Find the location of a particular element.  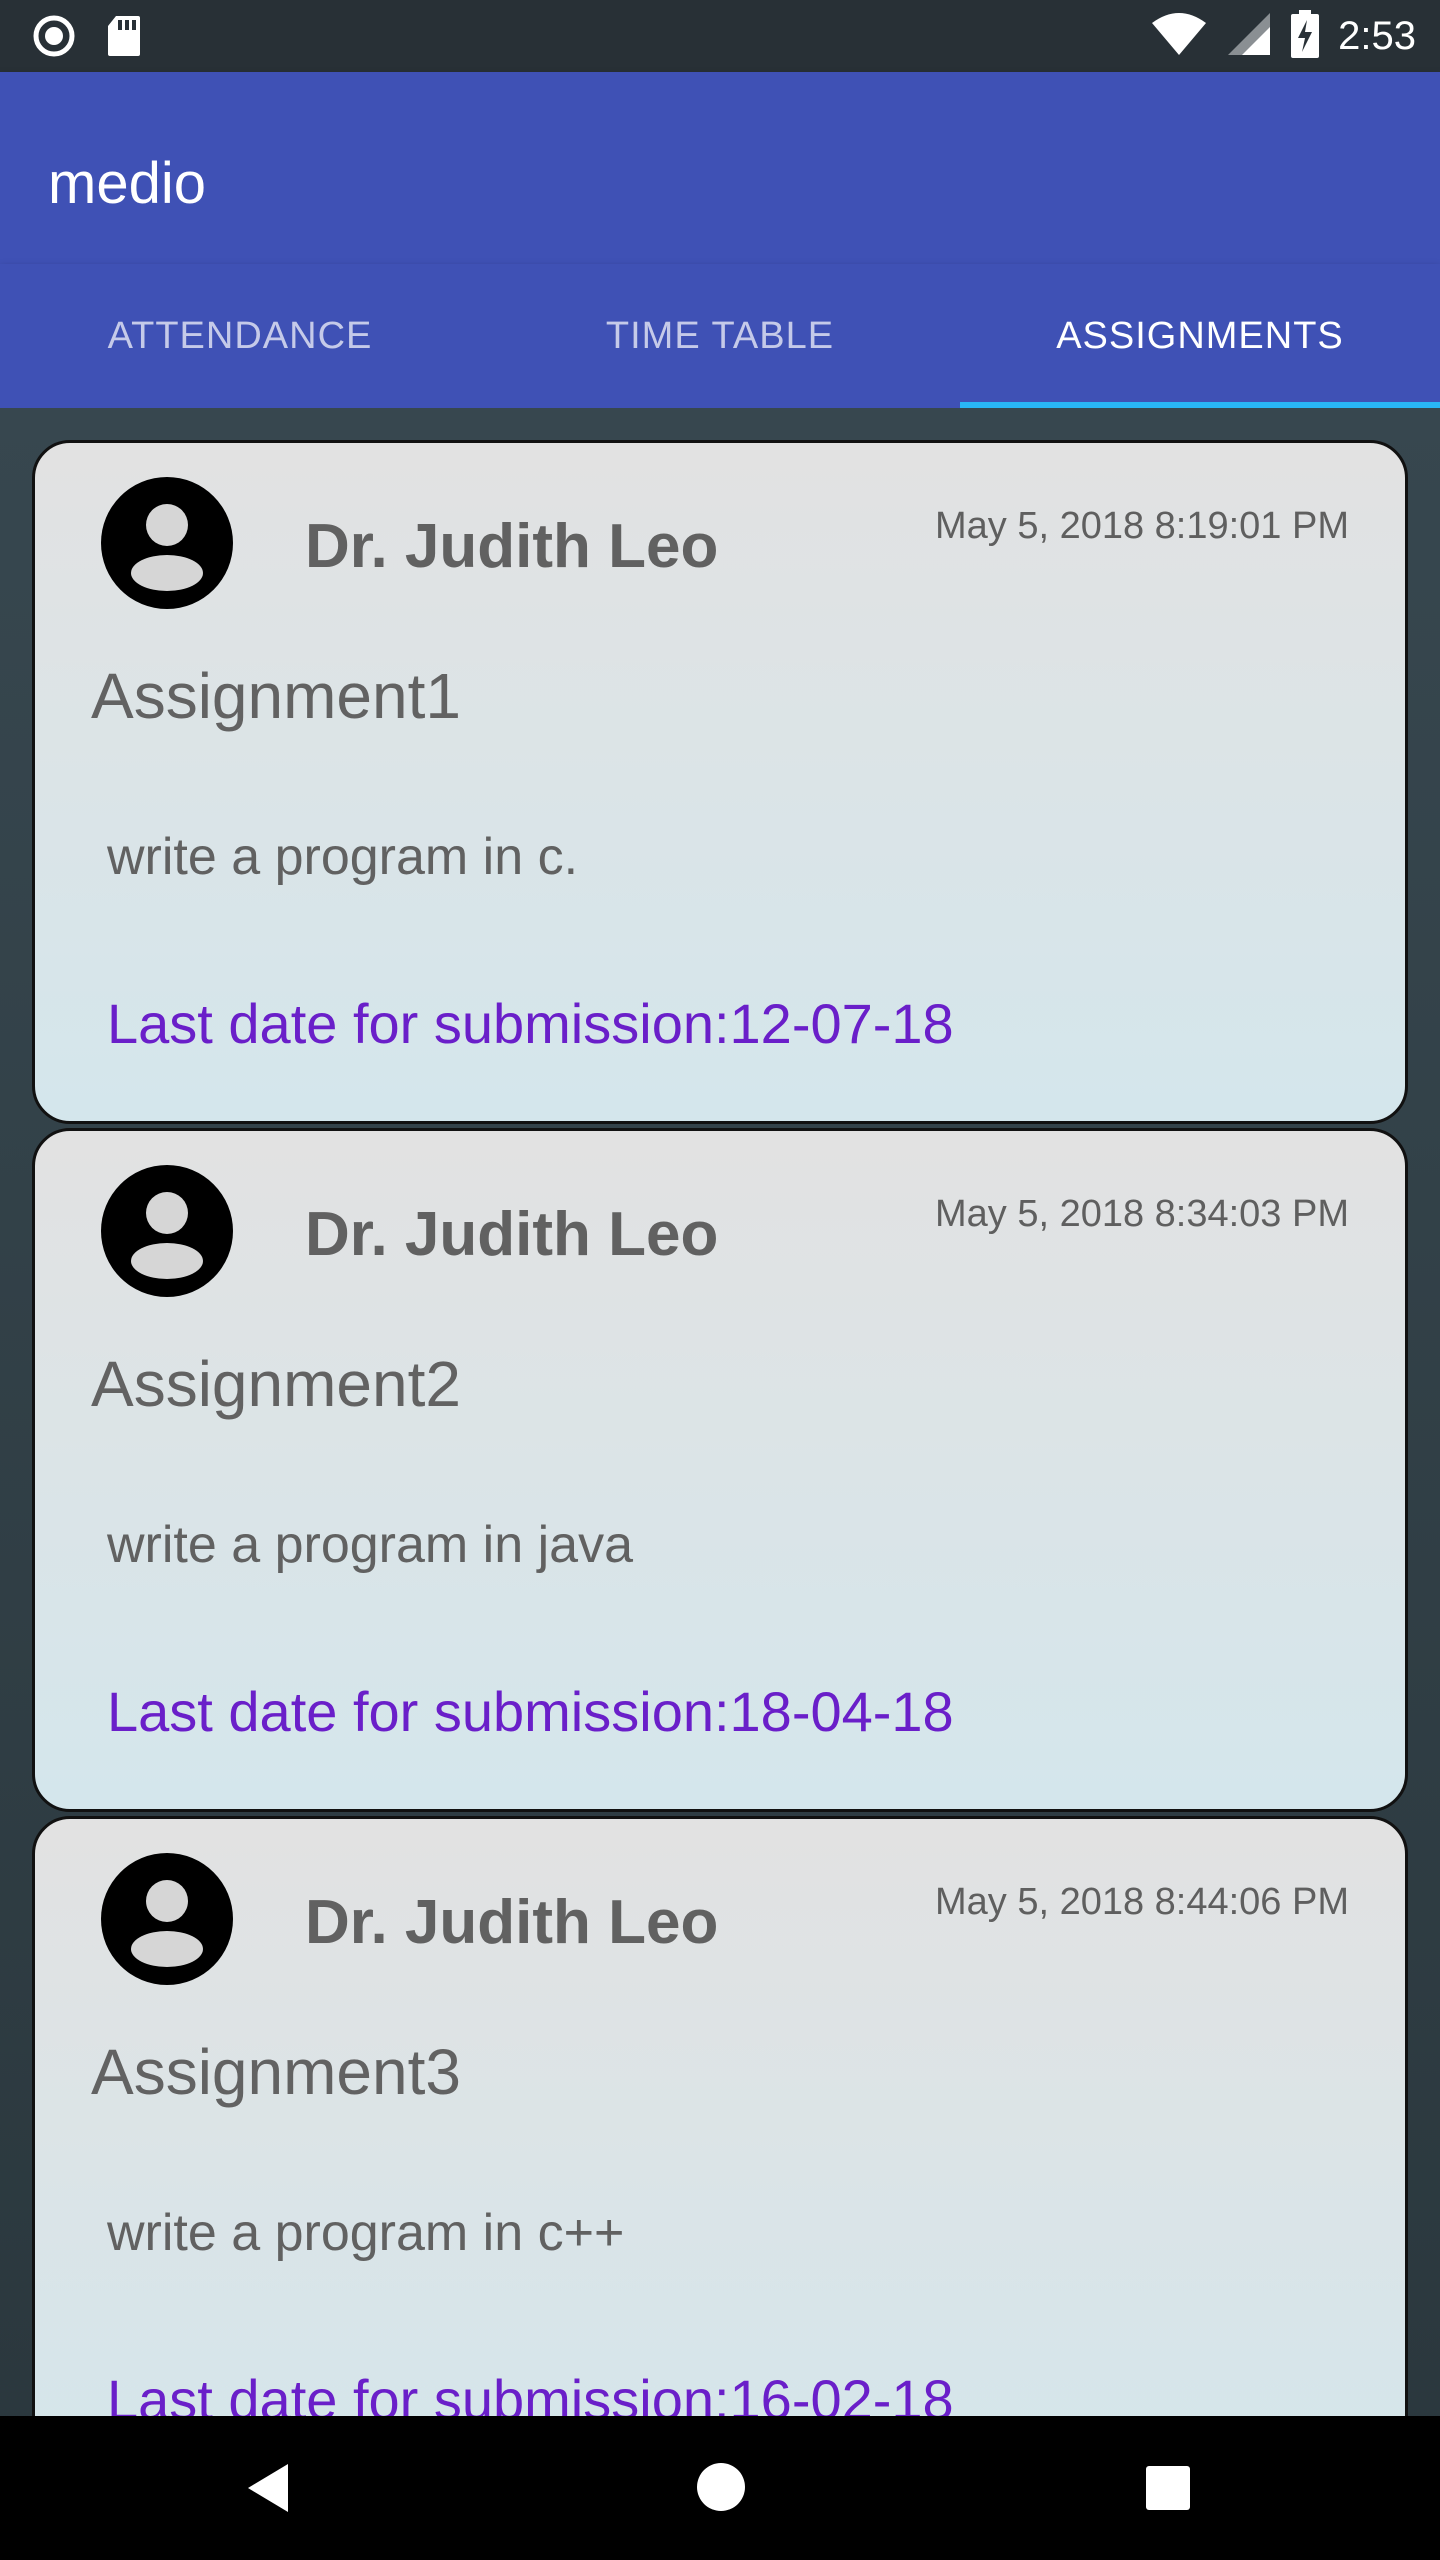

assignment-description: write a program in c++ is located at coordinates (366, 2233).